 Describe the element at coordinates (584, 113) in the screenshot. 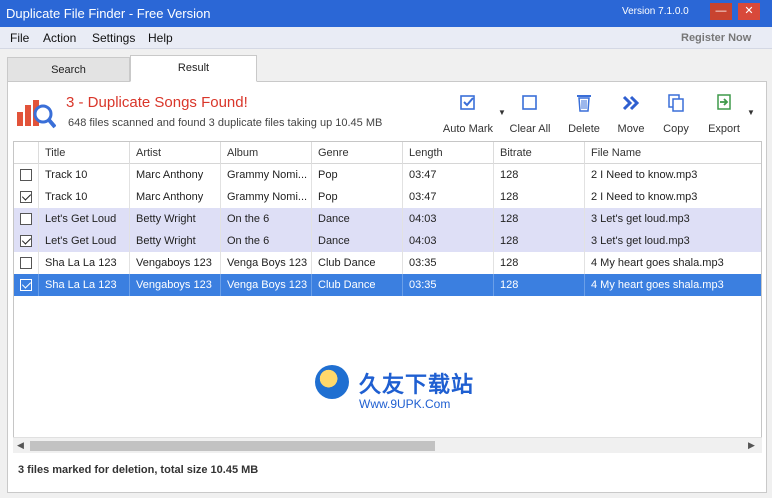

I see `delete-button: Delete` at that location.